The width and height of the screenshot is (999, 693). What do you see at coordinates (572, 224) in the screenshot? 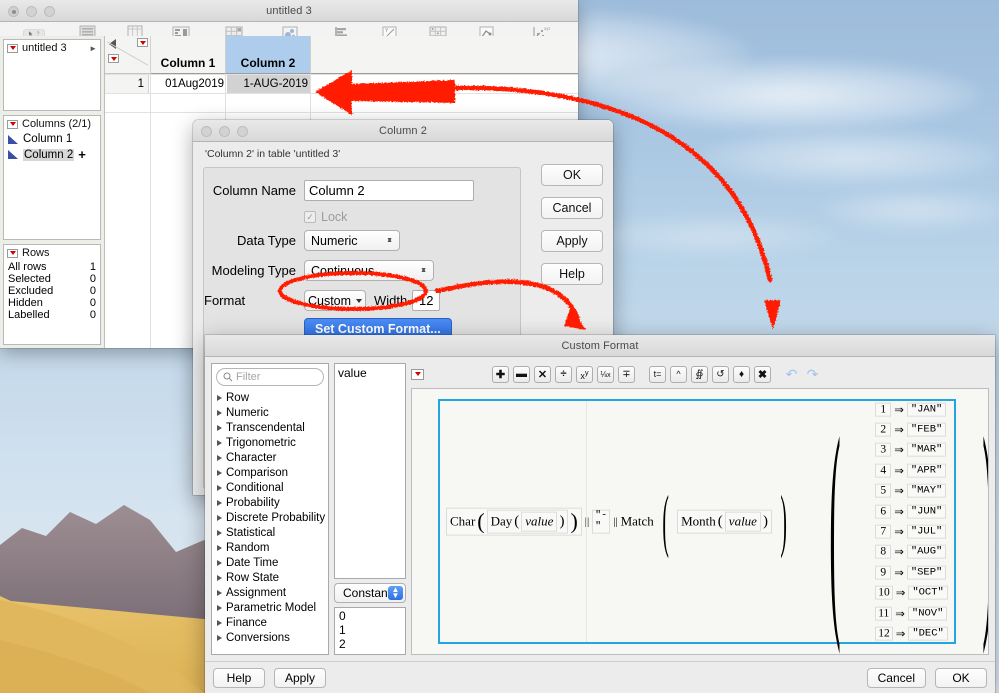
I see `column-dialog-buttons: OK Cancel Apply Help` at bounding box center [572, 224].